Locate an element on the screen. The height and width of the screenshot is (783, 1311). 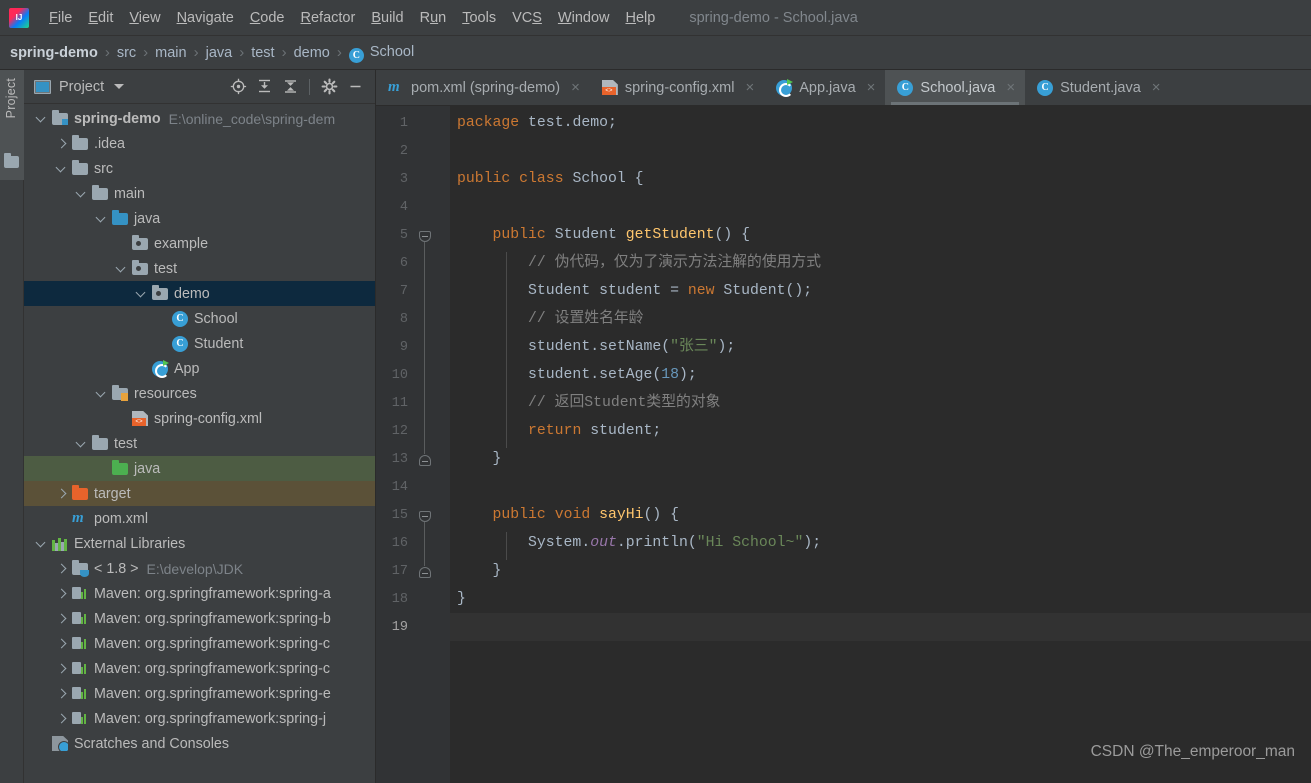
tree-node-maven-org-springframework-spring-e: Maven: org.springframework:spring-e is located at coordinates (199, 693).